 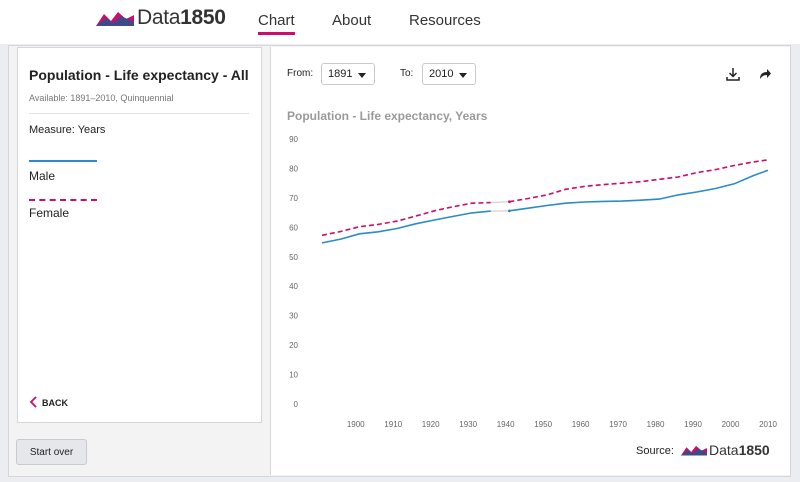 I want to click on measure-label: Measure: Years, so click(x=67, y=130).